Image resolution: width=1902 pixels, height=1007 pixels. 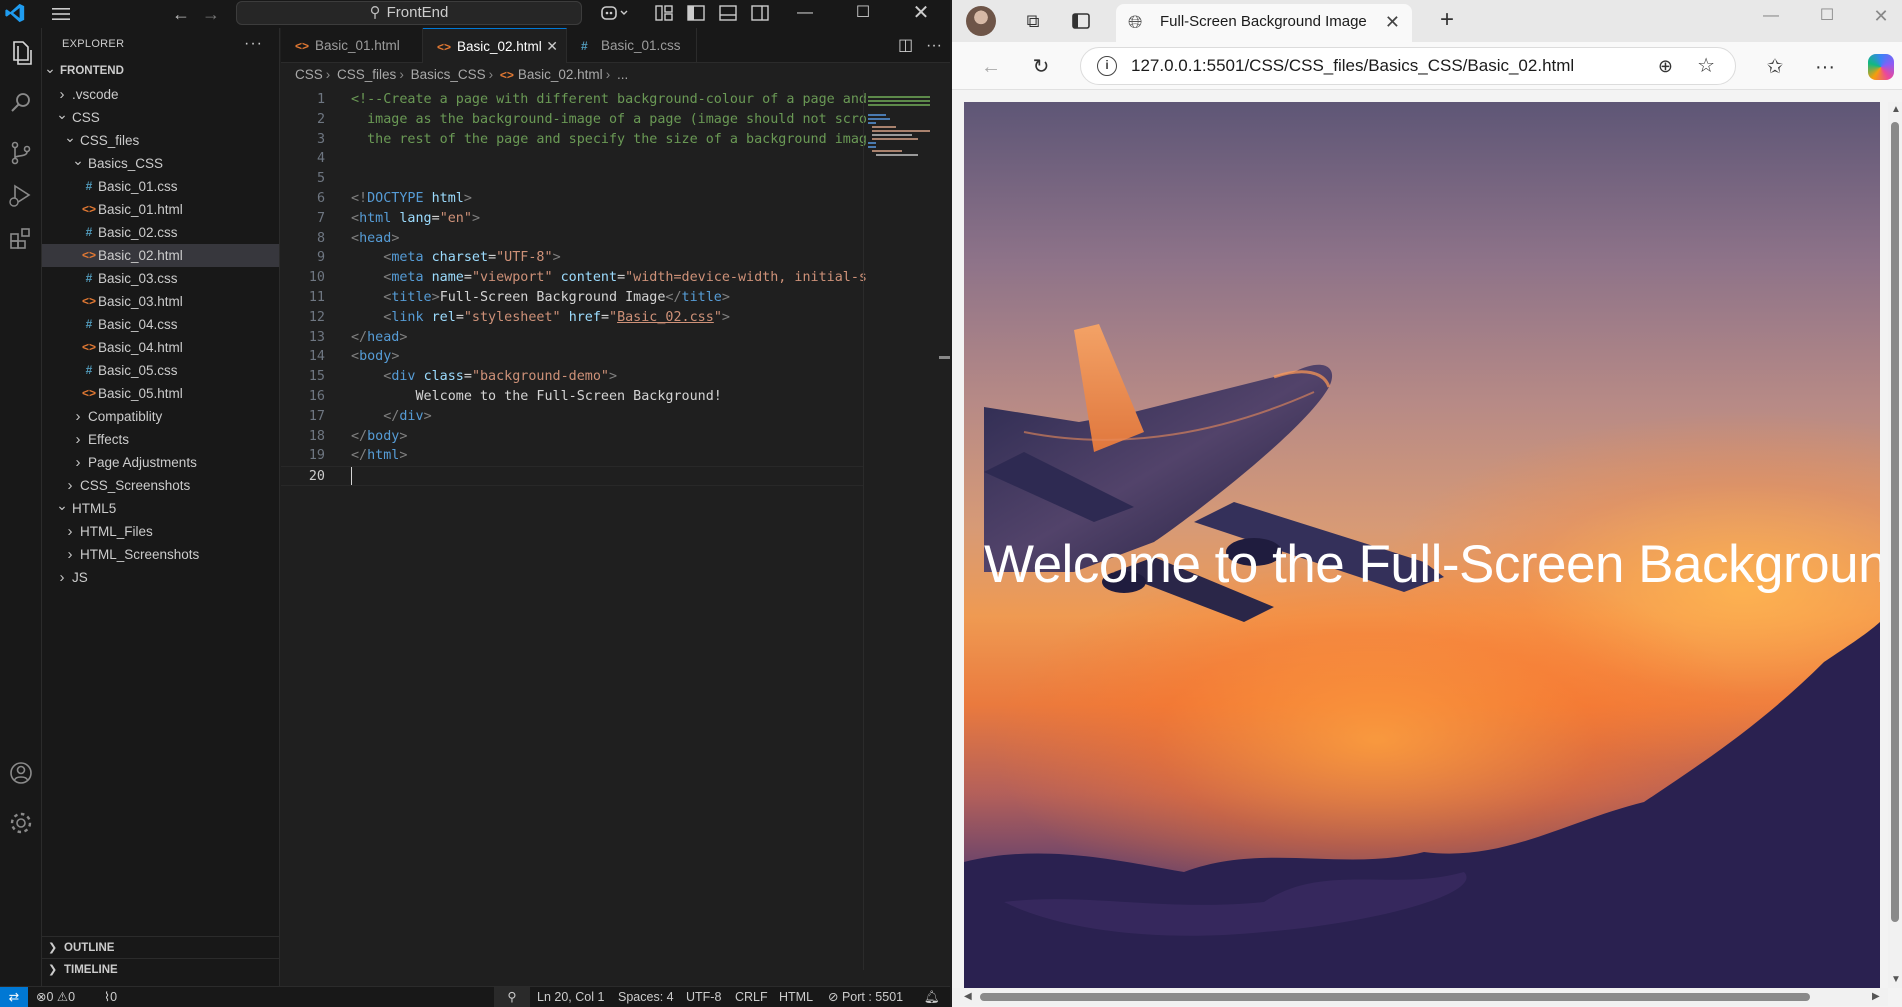 I want to click on new-tab-button: +, so click(x=1447, y=21).